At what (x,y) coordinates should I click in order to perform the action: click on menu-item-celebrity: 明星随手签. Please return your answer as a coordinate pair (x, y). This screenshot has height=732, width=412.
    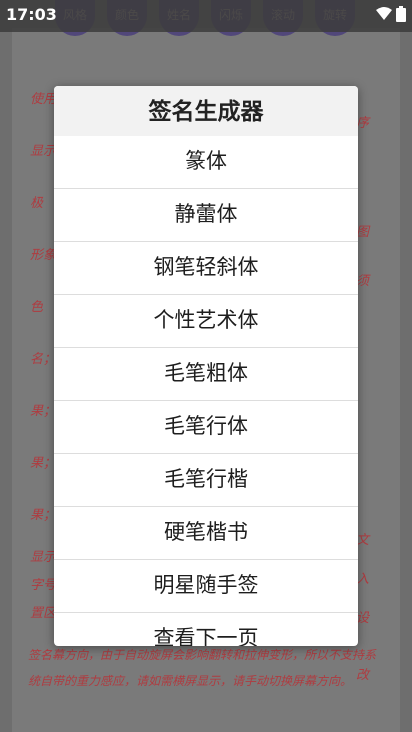
    Looking at the image, I should click on (206, 586).